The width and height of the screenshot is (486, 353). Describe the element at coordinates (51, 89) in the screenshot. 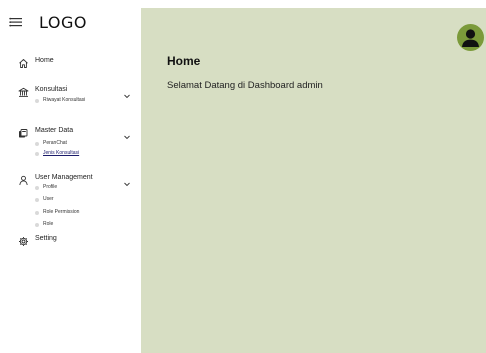

I see `sidebar-item-label: Konsultasi` at that location.